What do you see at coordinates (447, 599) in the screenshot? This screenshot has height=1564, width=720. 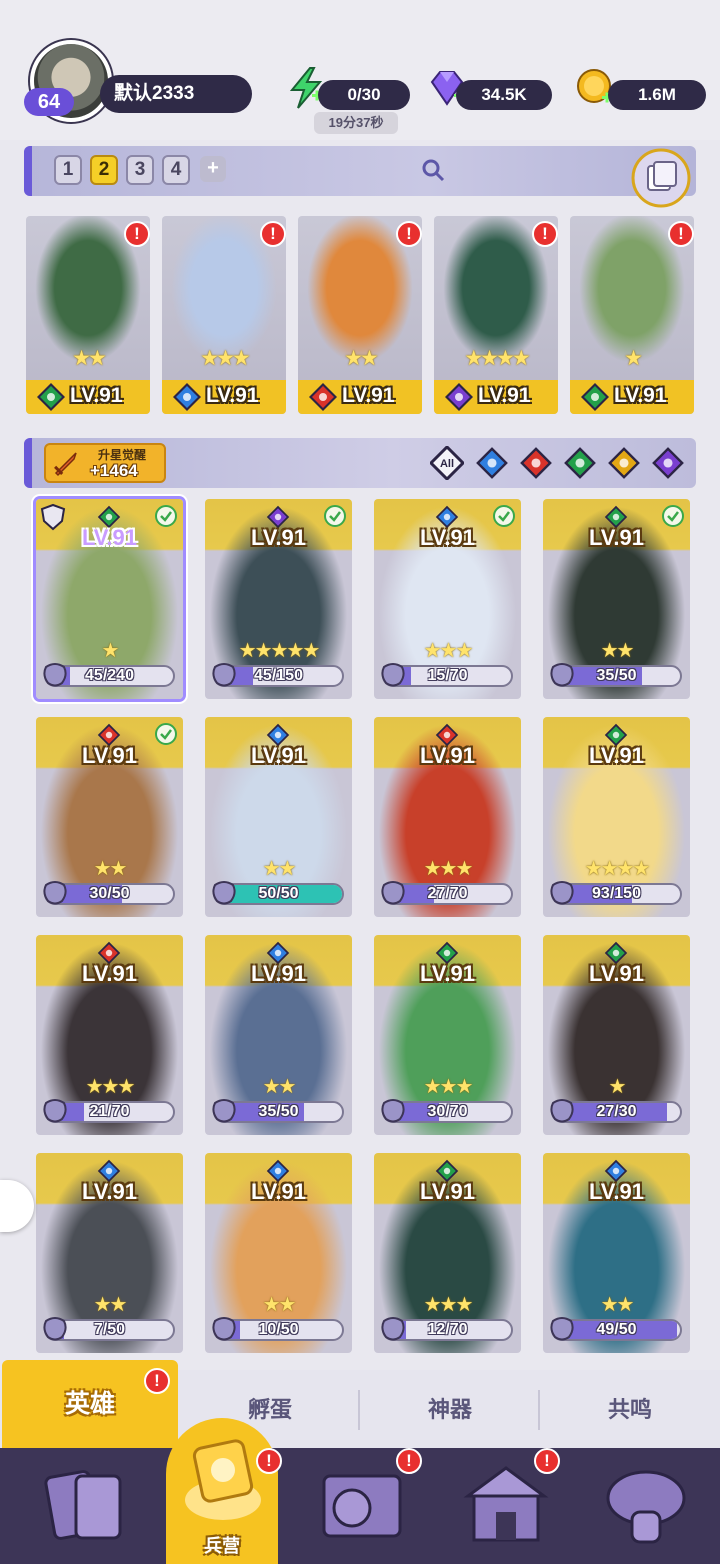 I see `hero-card: LV.91 ★★★ 15/70` at bounding box center [447, 599].